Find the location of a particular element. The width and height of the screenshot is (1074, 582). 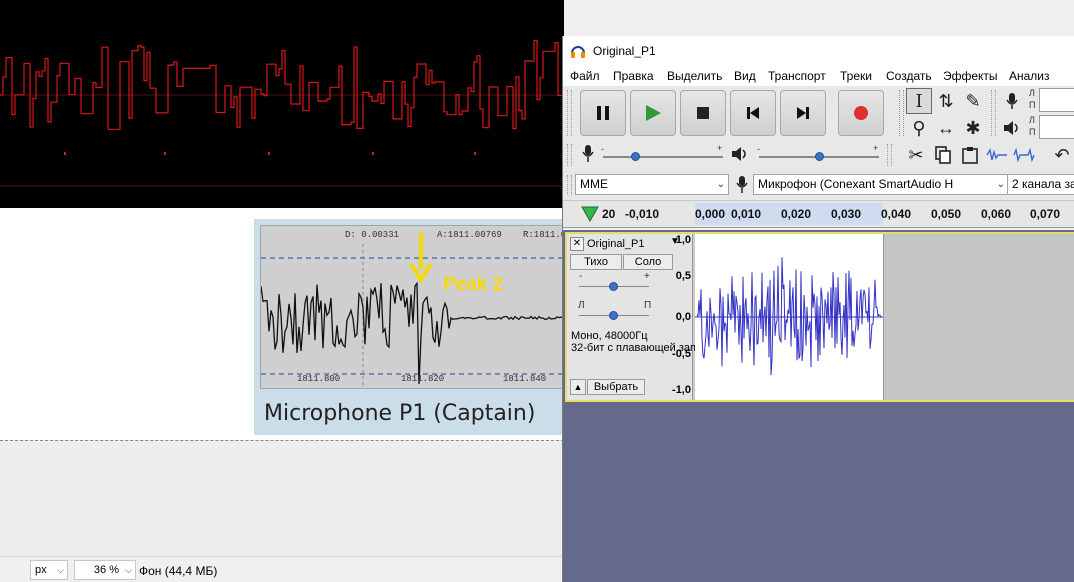

time-shift-tool: ↔ is located at coordinates (946, 128).